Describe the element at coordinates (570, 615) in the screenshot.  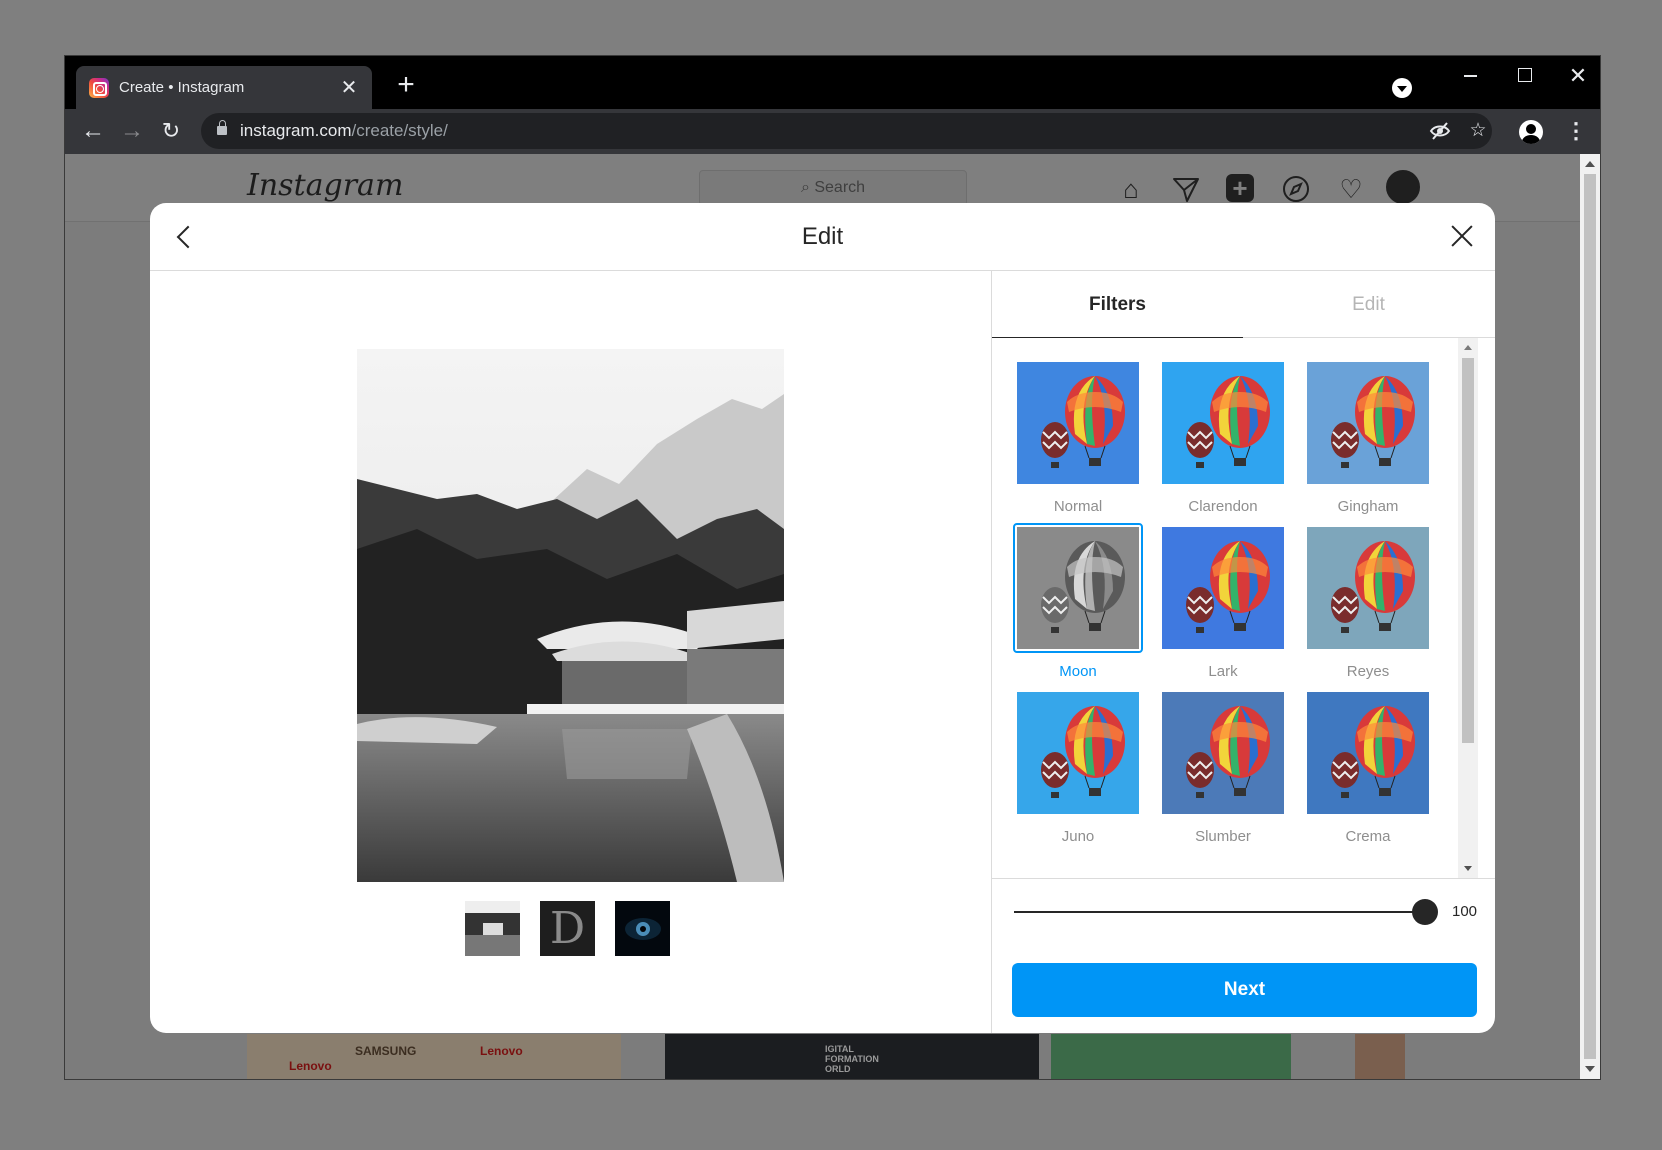
I see `preview-image` at that location.